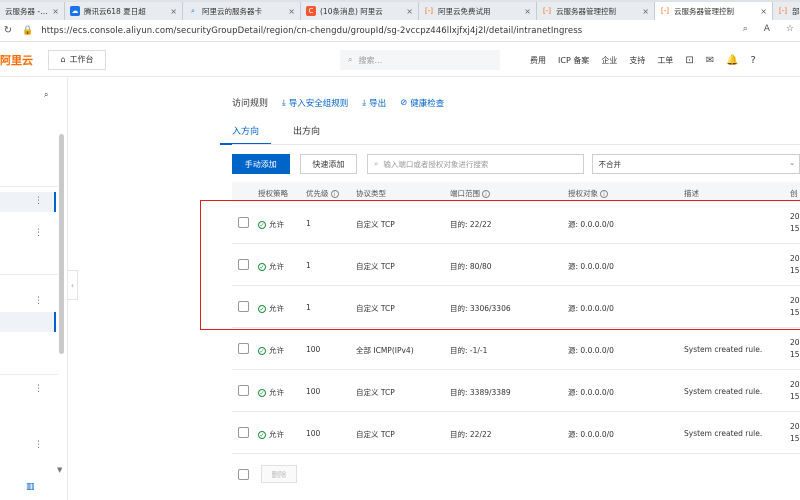 Image resolution: width=800 pixels, height=500 pixels. What do you see at coordinates (538, 60) in the screenshot?
I see `top-link-billing: 费用` at bounding box center [538, 60].